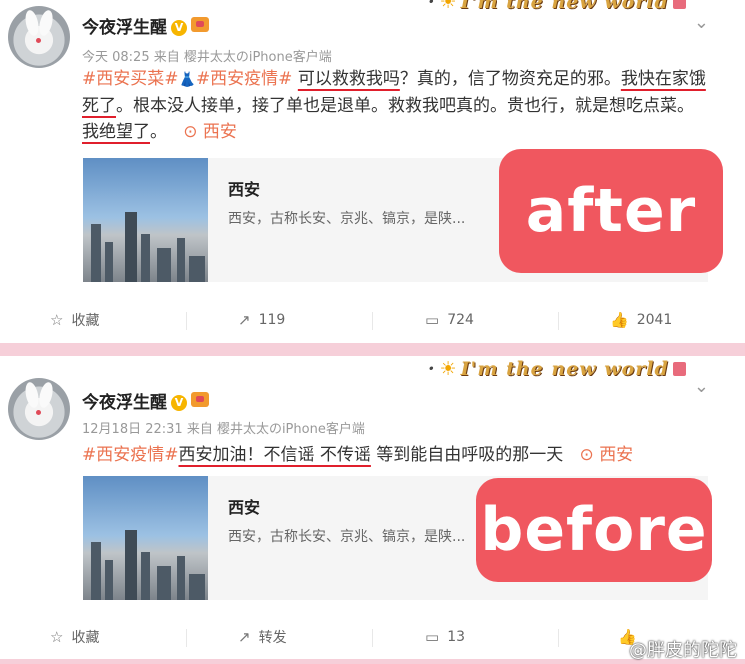  Describe the element at coordinates (207, 57) in the screenshot. I see `post-meta: 今天 08:25 来自 樱井太太のiPhone客户端` at that location.